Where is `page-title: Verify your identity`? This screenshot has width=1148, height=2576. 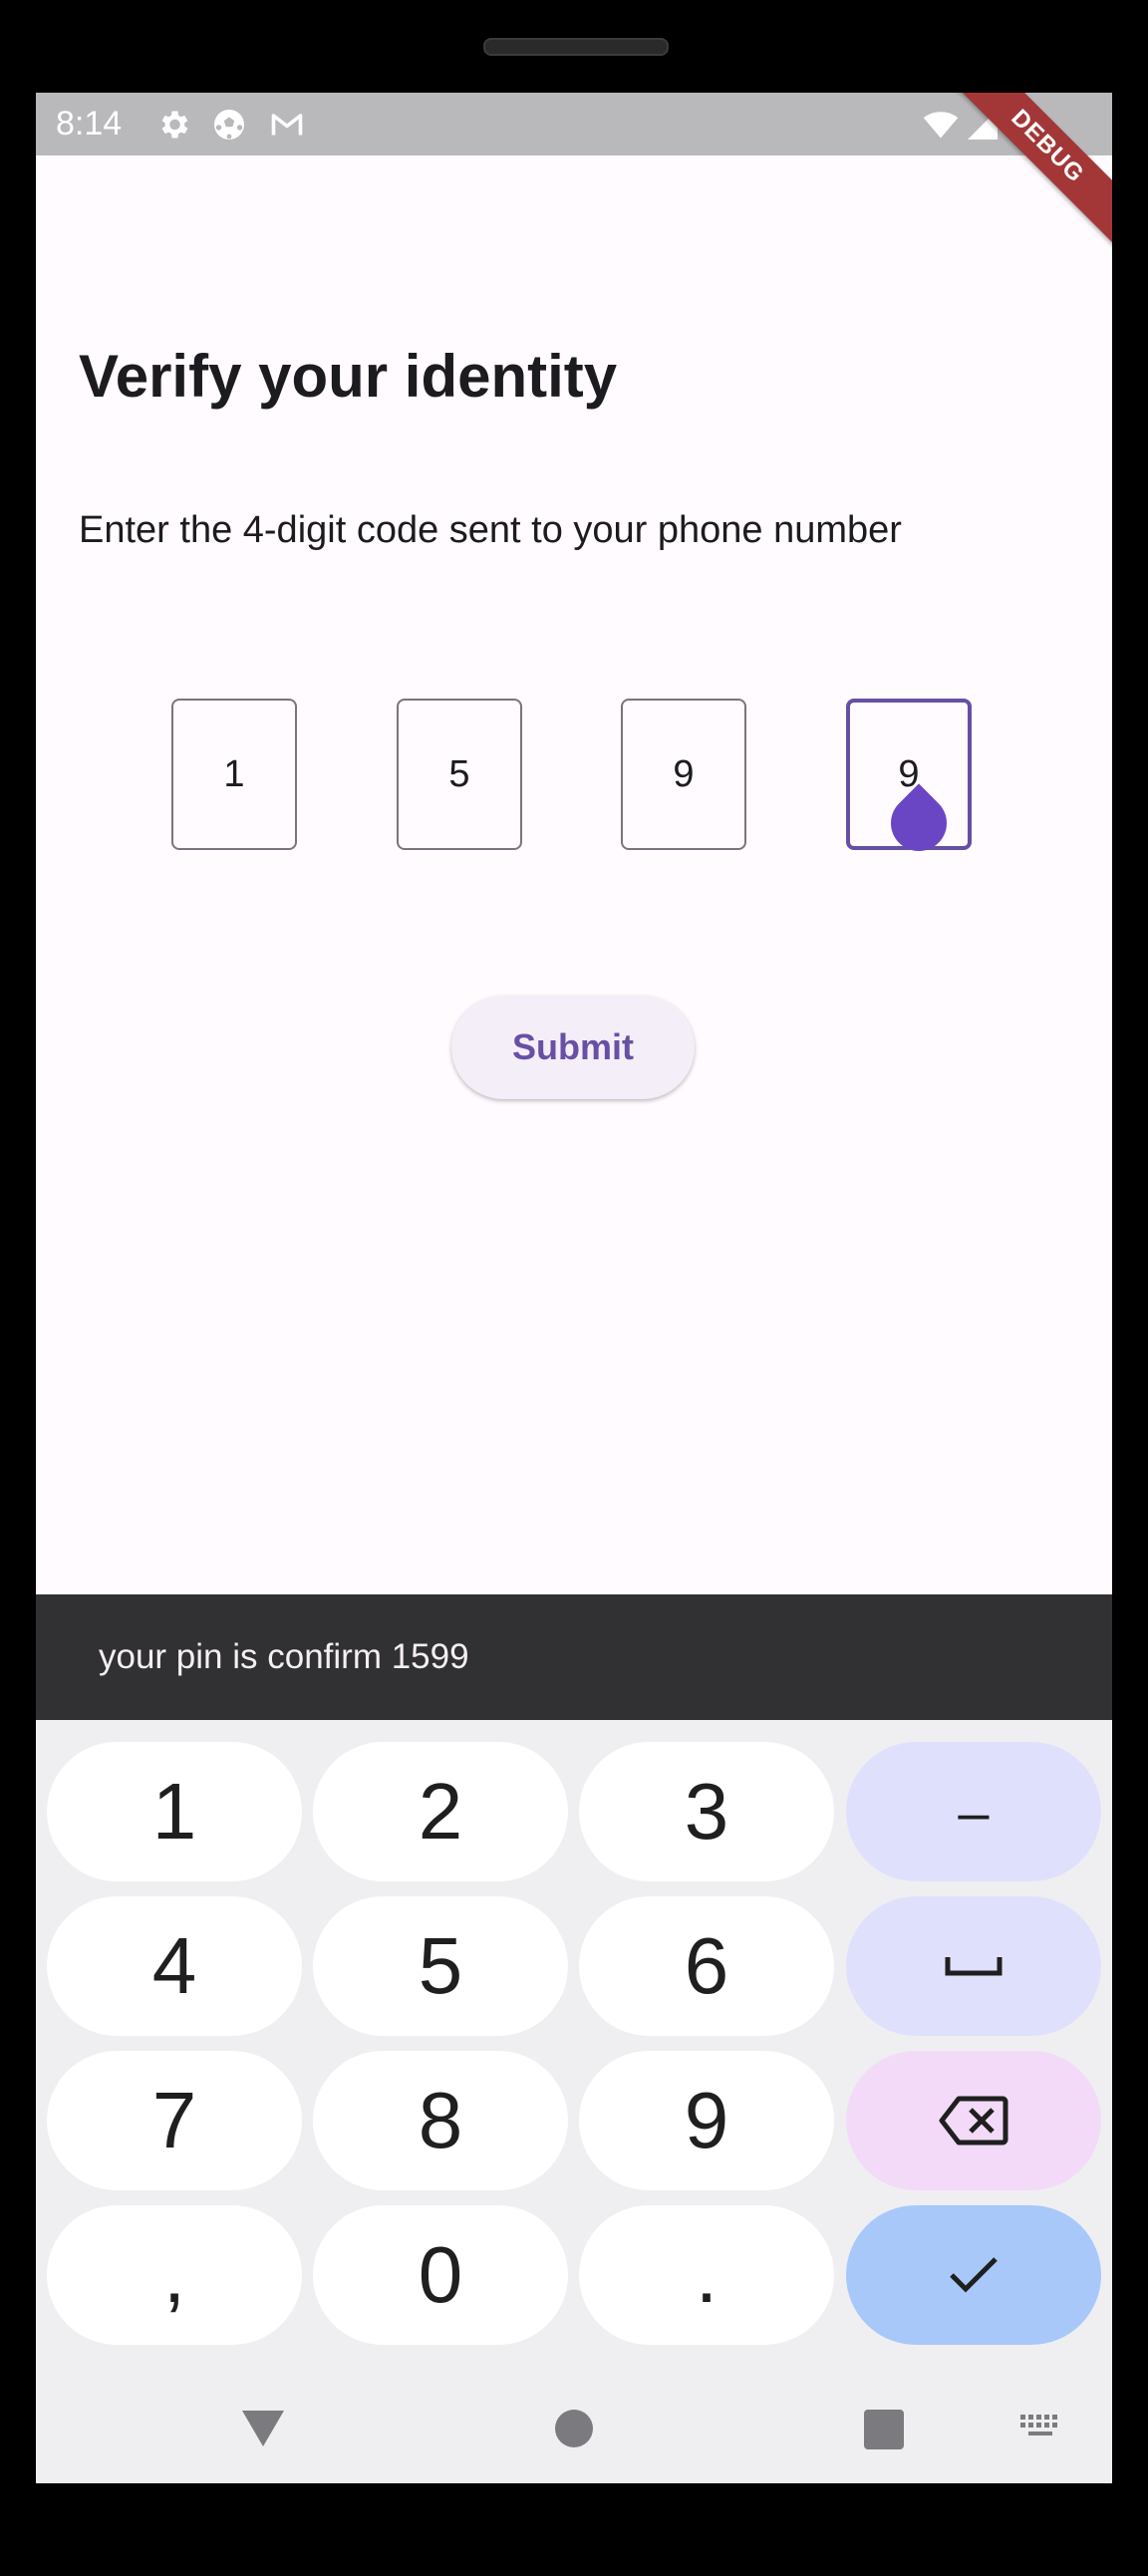
page-title: Verify your identity is located at coordinates (348, 376).